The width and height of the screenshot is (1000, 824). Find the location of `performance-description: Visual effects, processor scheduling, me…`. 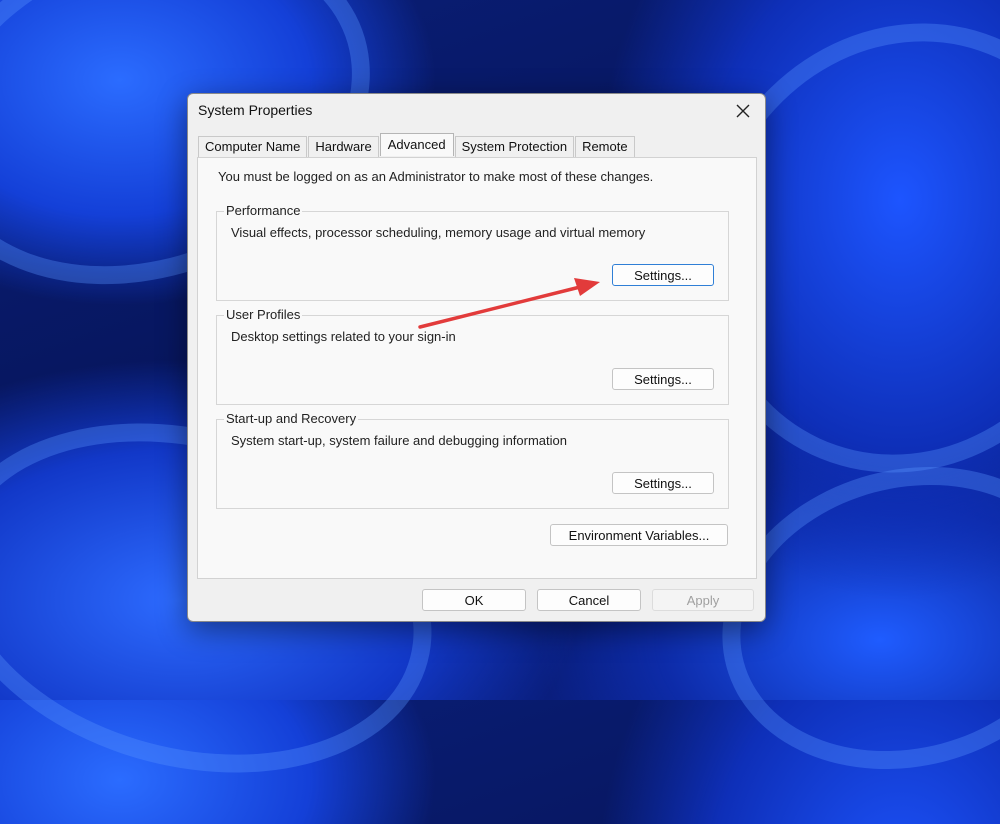

performance-description: Visual effects, processor scheduling, me… is located at coordinates (438, 232).